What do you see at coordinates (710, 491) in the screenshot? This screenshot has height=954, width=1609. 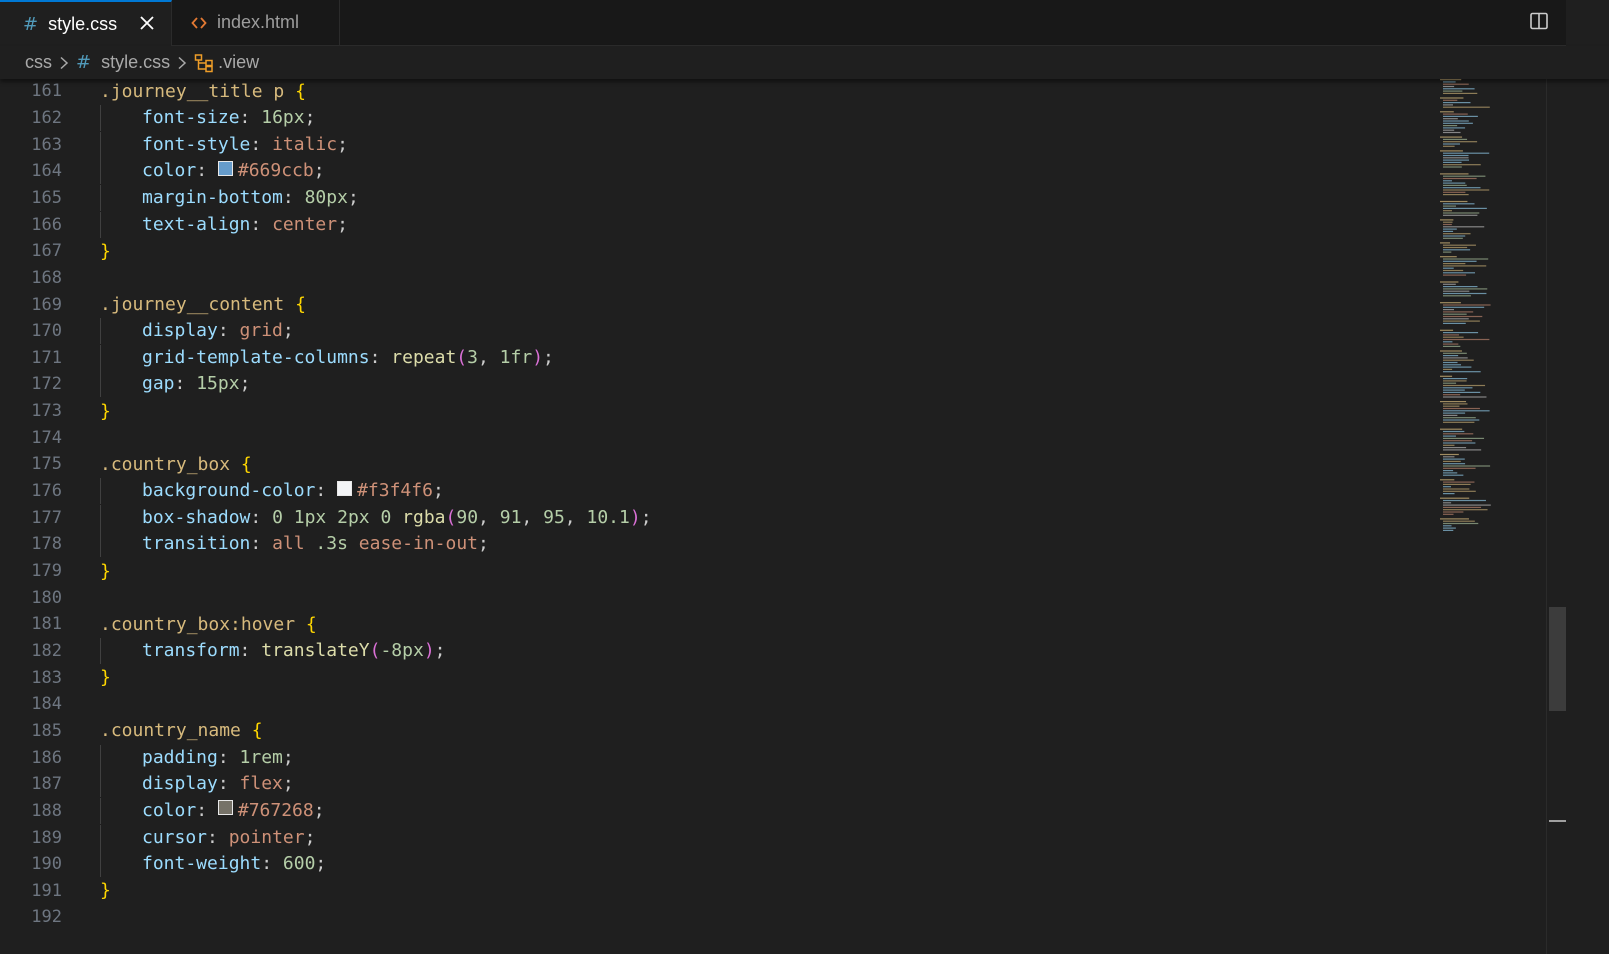 I see `code-line: 176 background-color: #f3f4f6;` at bounding box center [710, 491].